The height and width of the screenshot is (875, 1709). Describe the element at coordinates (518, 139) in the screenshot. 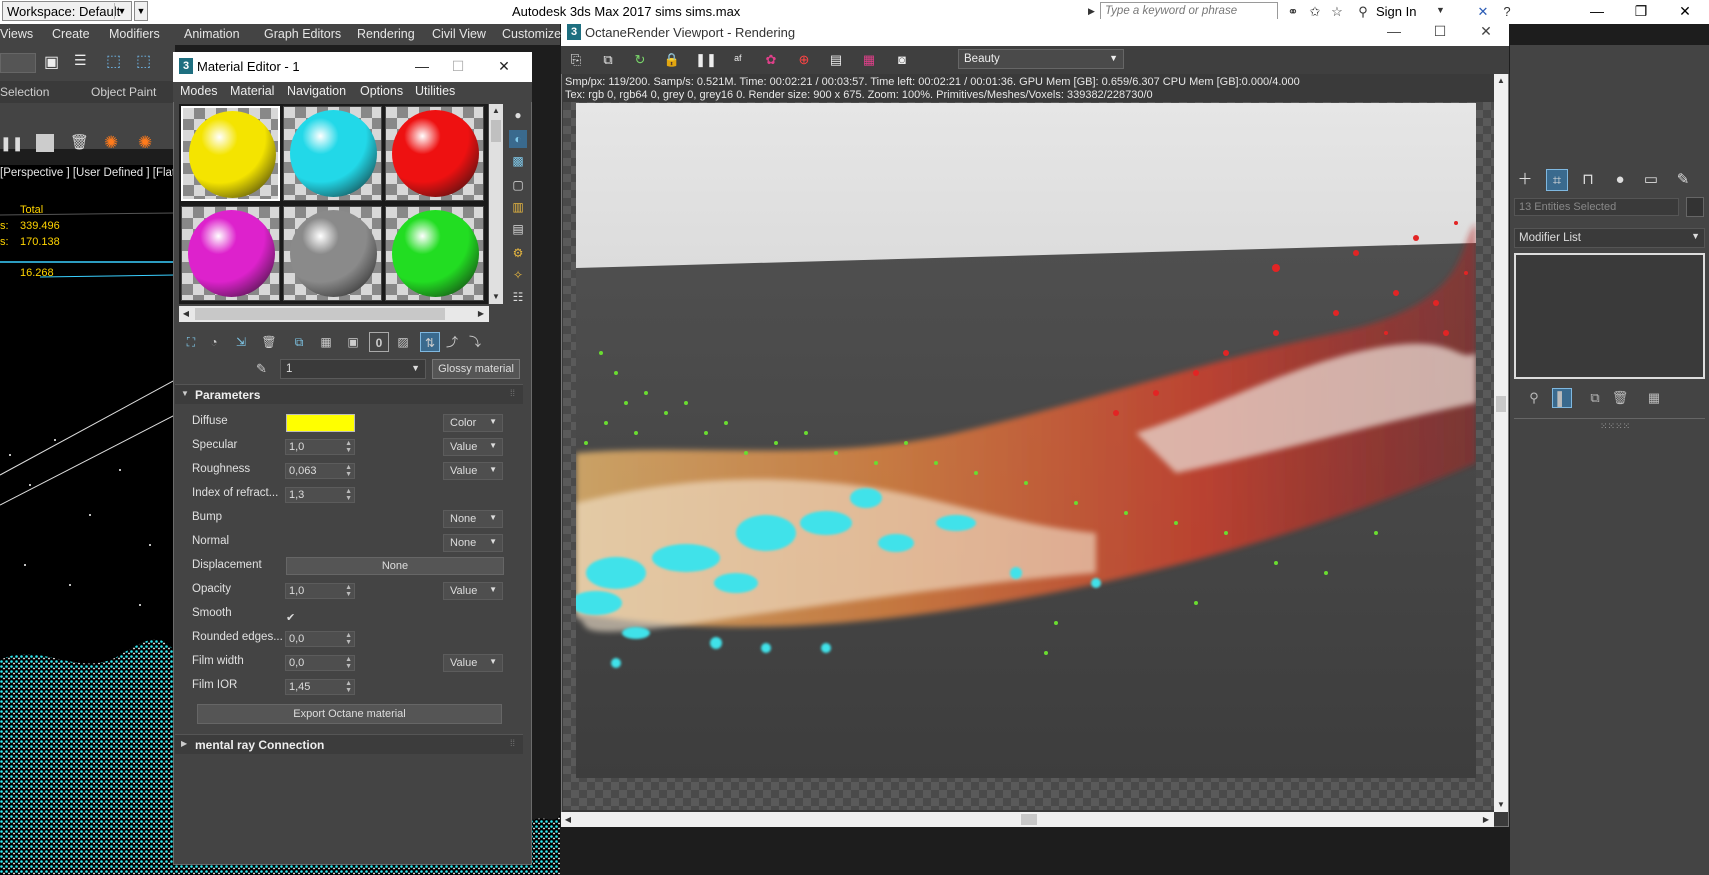

I see `backlight-icon: ◐` at that location.